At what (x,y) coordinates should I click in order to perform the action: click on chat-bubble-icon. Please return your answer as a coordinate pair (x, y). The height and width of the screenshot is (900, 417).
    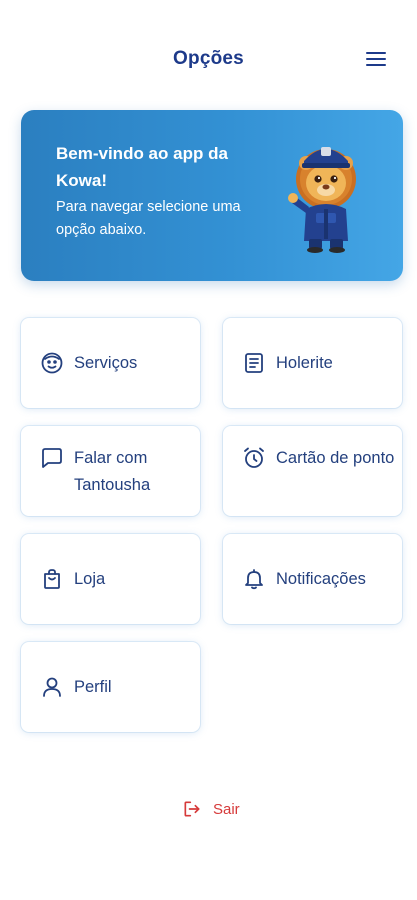
    Looking at the image, I should click on (52, 458).